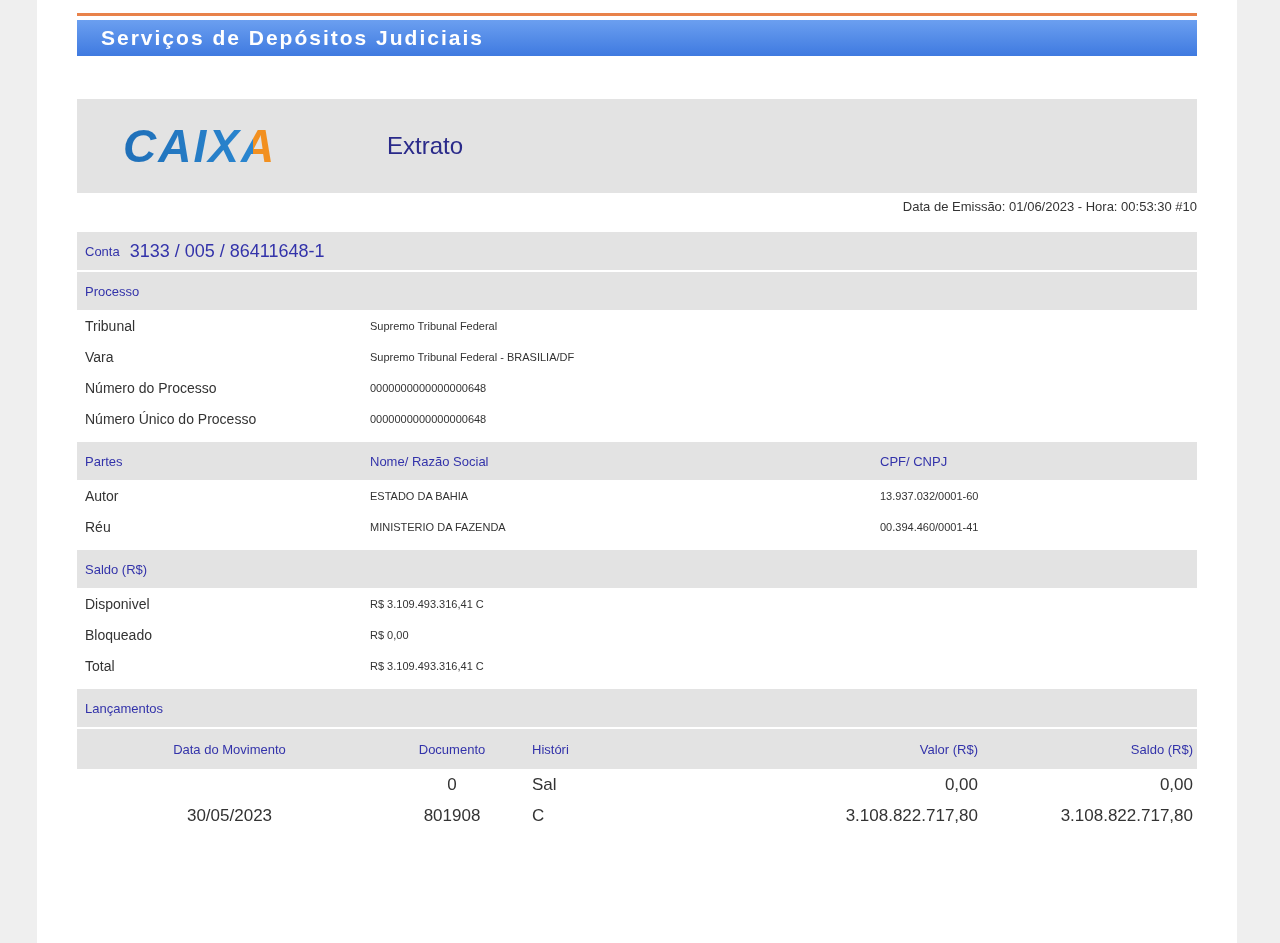  I want to click on column-header: Valor (R$), so click(948, 749).